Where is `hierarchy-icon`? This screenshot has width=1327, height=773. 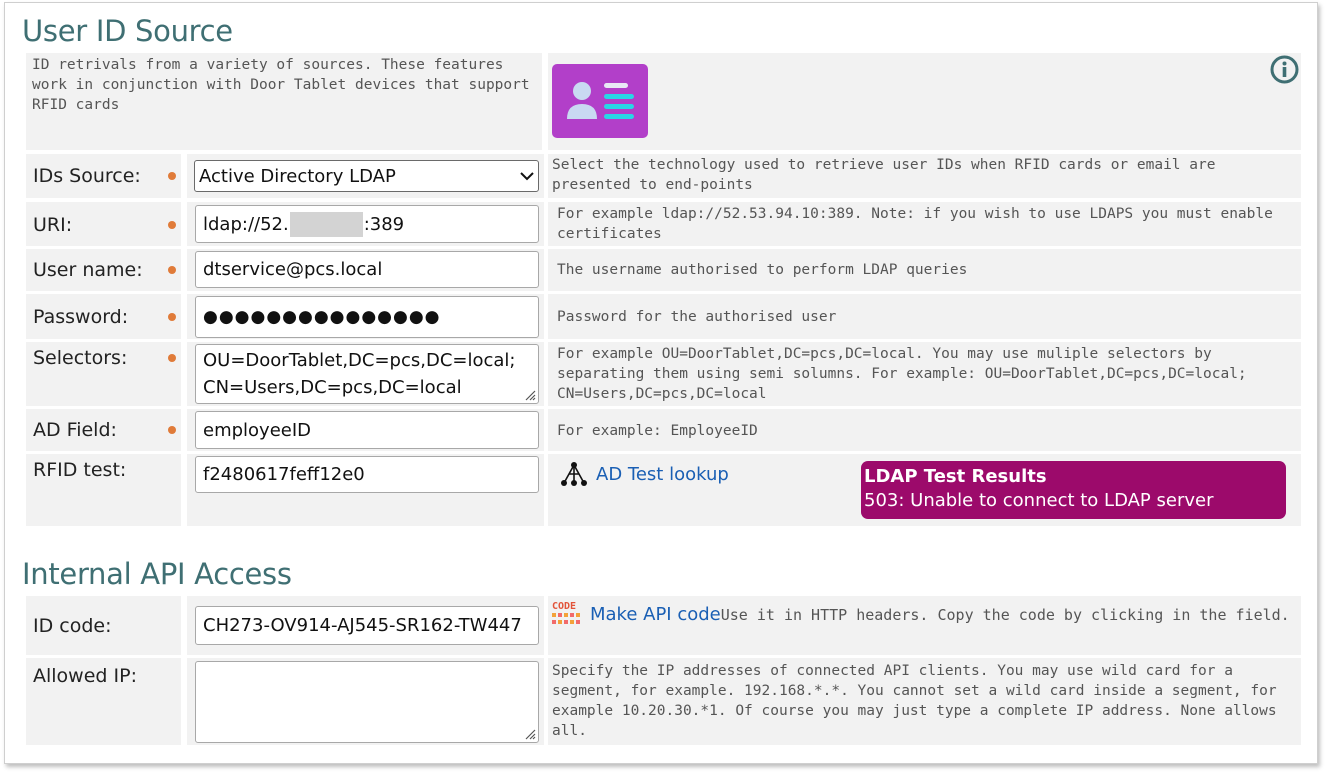
hierarchy-icon is located at coordinates (574, 474).